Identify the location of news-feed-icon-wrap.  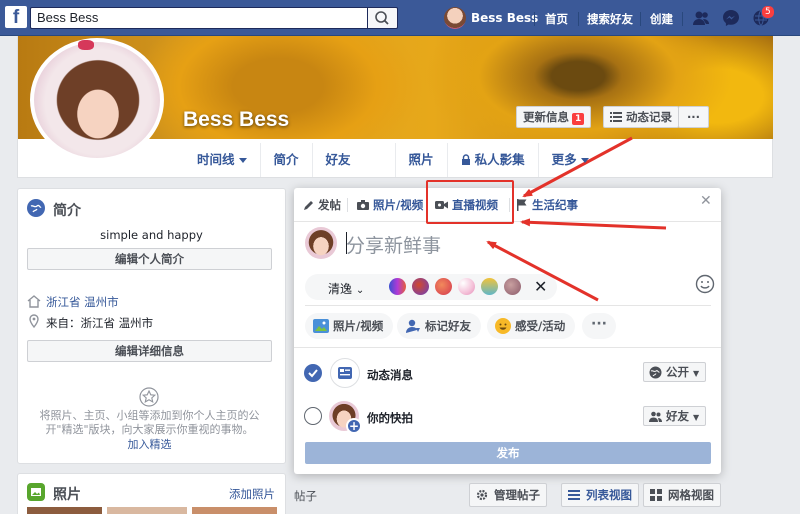
(345, 373).